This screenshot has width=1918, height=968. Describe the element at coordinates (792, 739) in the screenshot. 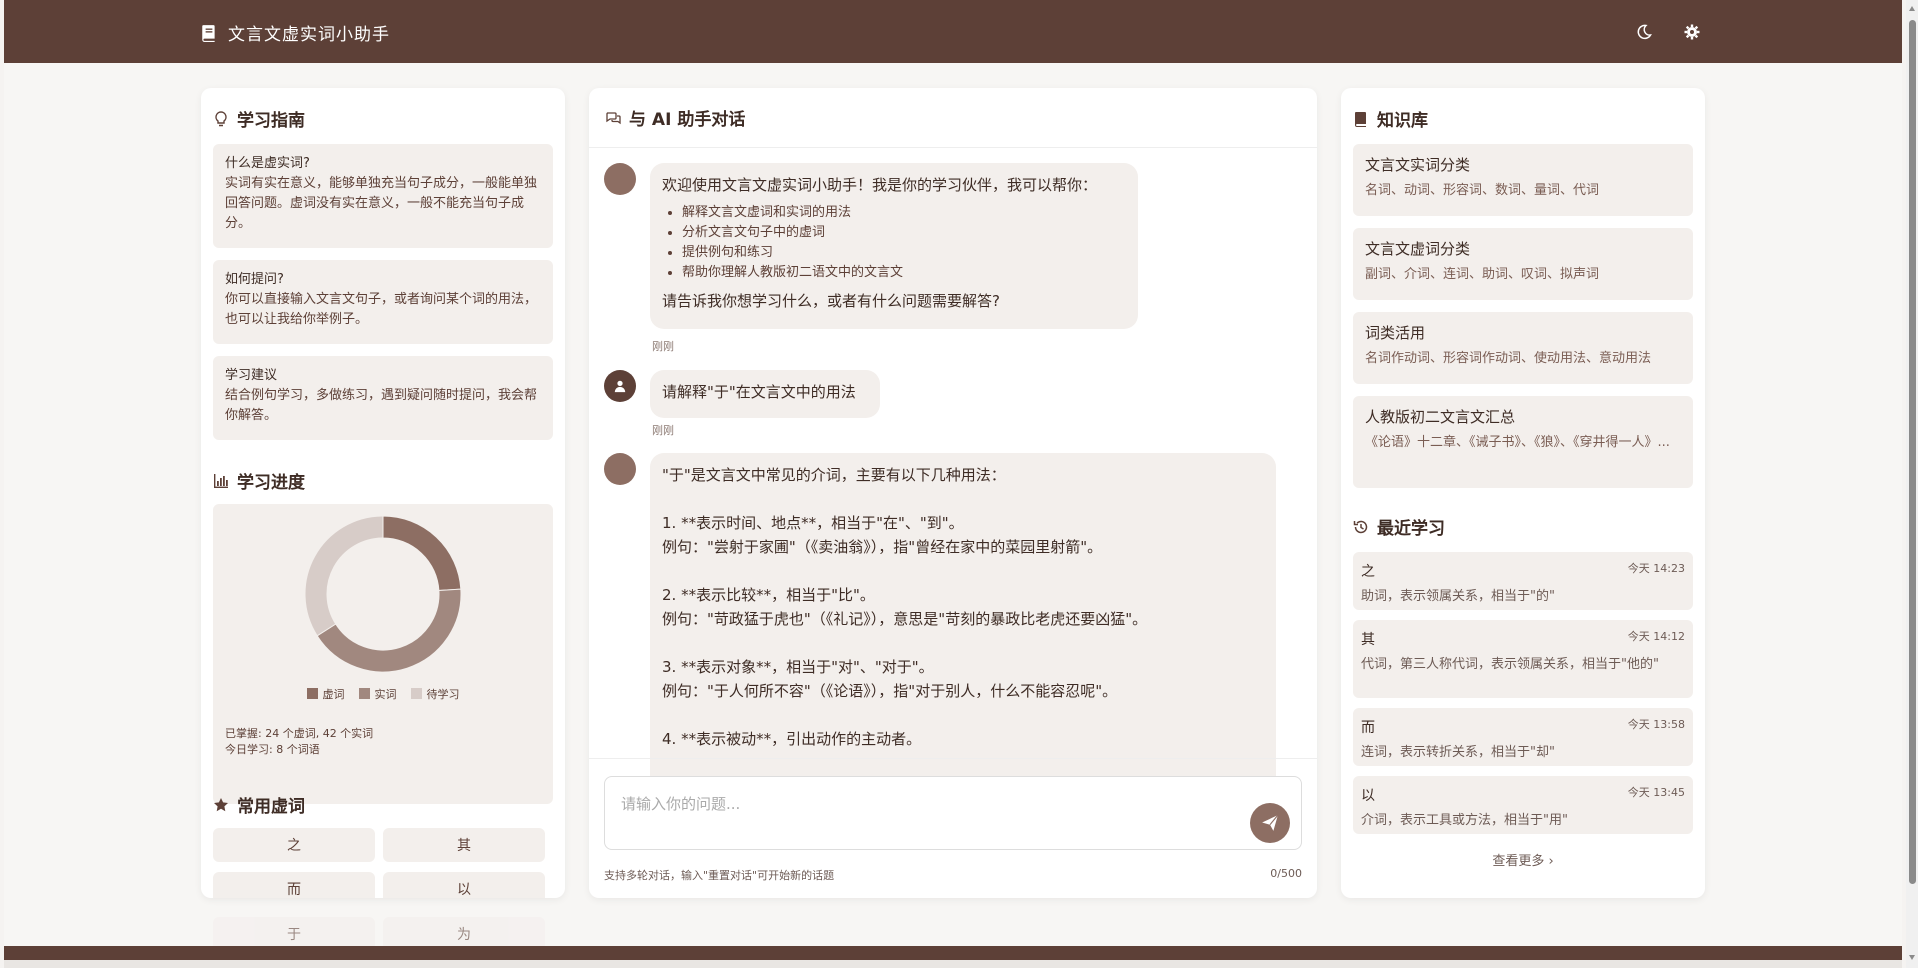

I see `reply-line: 4. **表示被动**，引出动作的主动者。` at that location.